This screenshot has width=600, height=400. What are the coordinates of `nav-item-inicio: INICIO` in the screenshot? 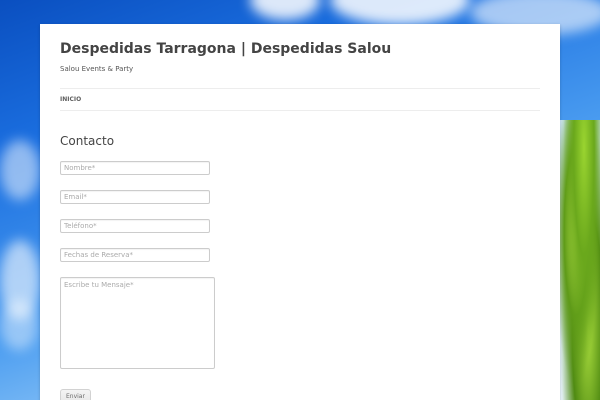 It's located at (70, 99).